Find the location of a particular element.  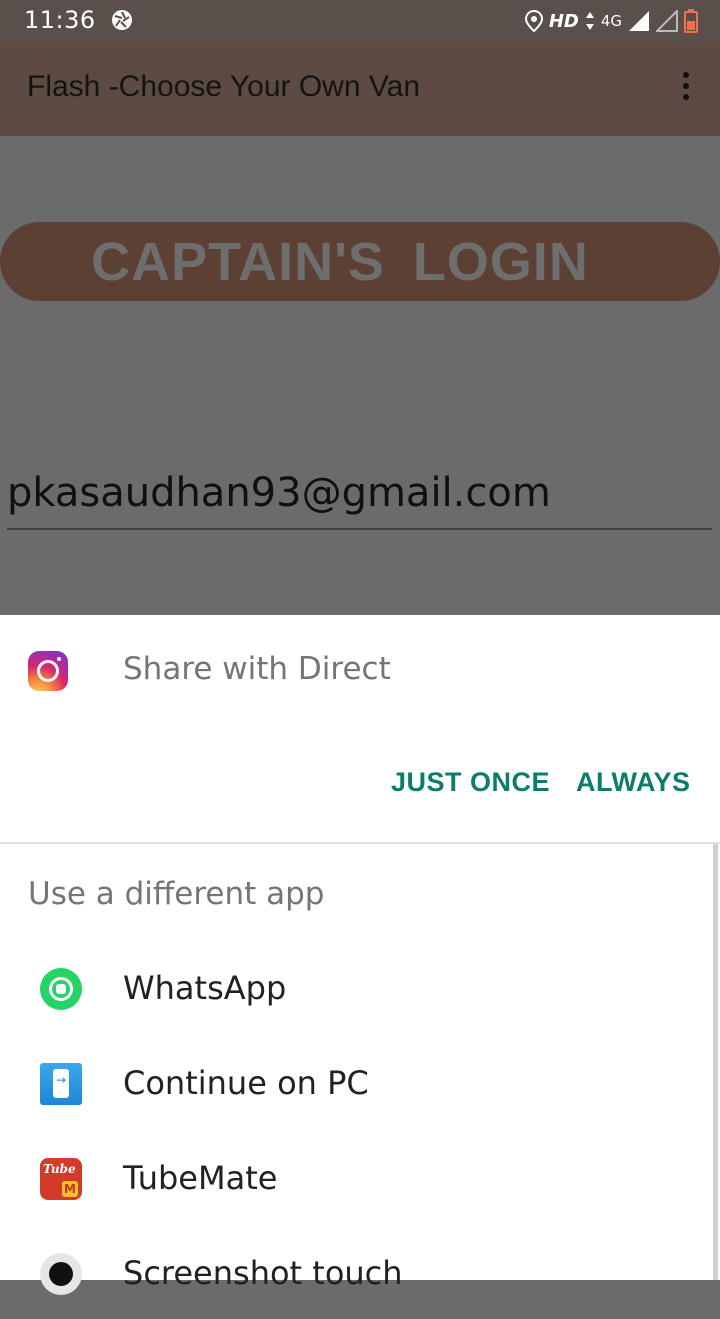

overflow-menu-icon is located at coordinates (686, 89).